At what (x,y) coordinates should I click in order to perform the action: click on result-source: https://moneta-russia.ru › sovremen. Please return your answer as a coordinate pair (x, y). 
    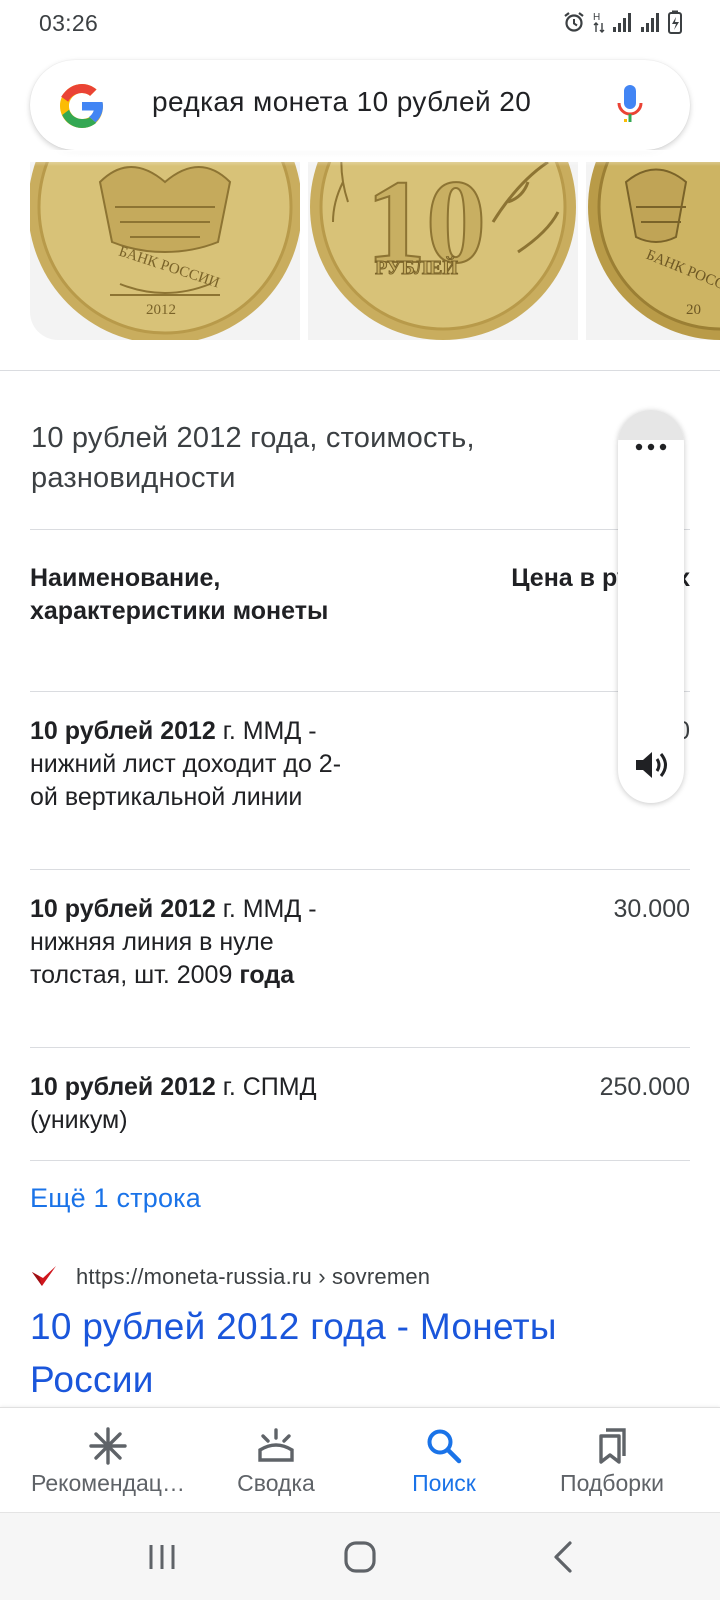
    Looking at the image, I should click on (230, 1277).